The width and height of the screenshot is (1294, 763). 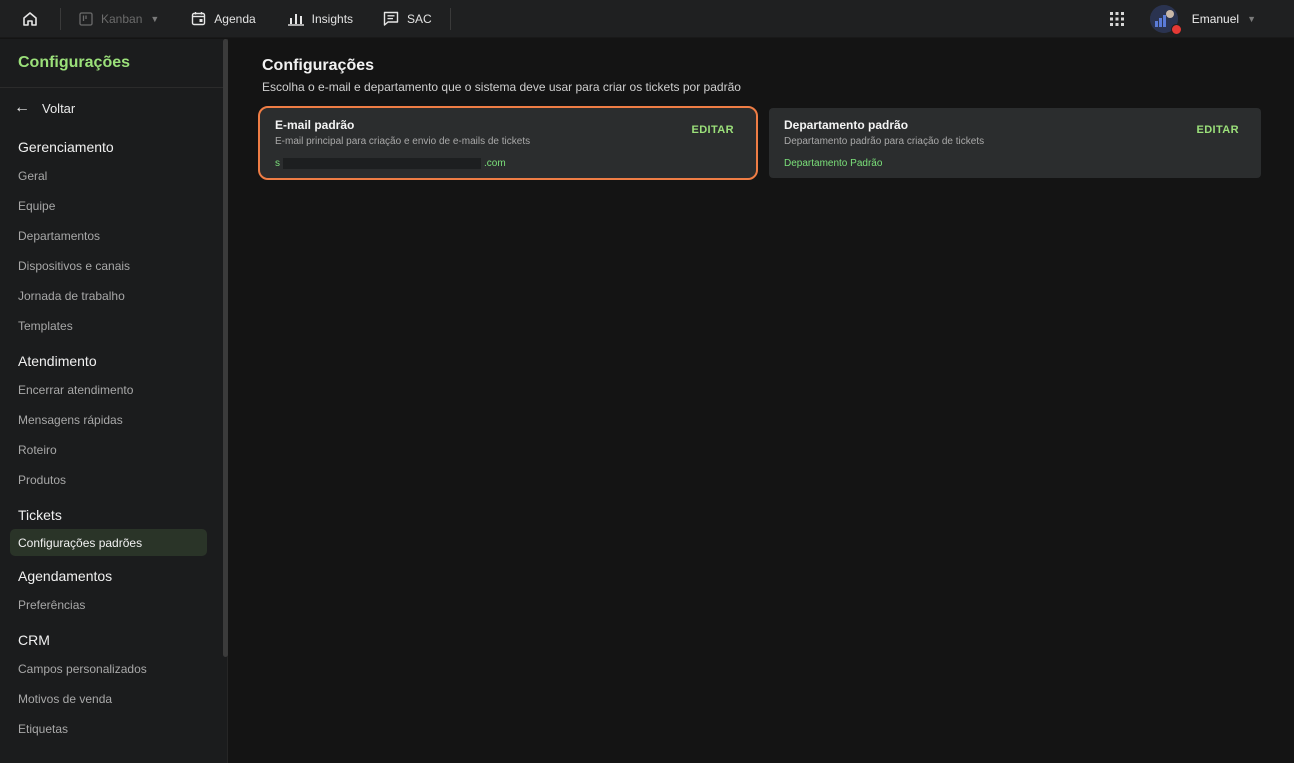 What do you see at coordinates (315, 125) in the screenshot?
I see `card-title: E-mail padrão` at bounding box center [315, 125].